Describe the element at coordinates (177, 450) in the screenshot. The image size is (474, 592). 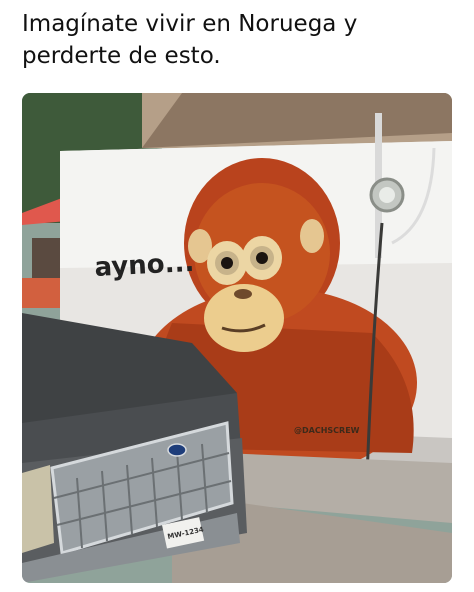
I see `ford-emblem` at that location.